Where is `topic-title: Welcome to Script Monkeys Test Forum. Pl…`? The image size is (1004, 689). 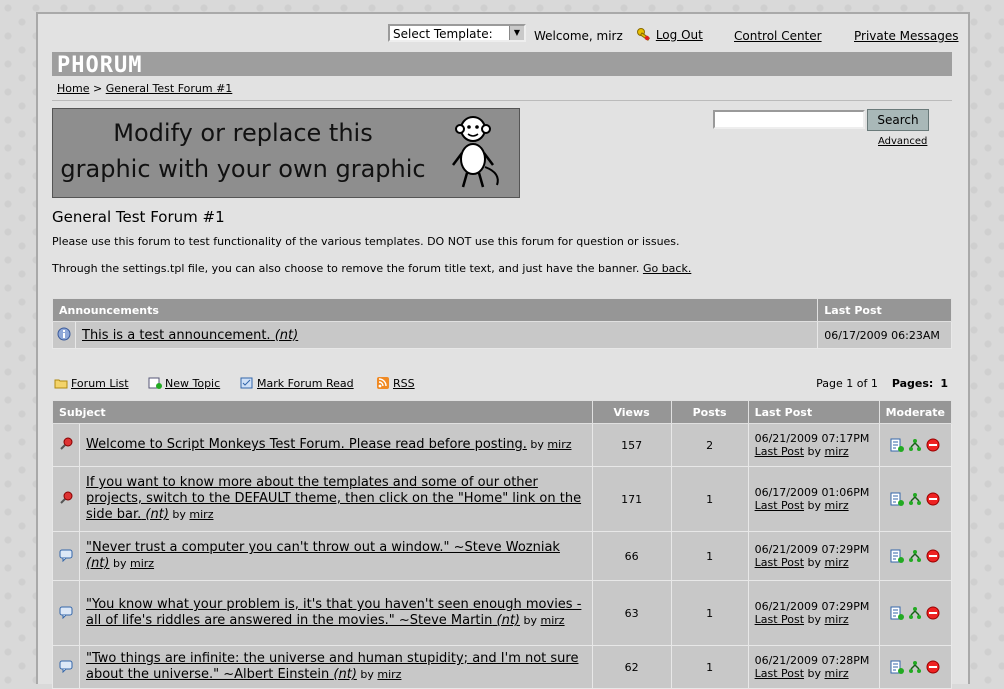 topic-title: Welcome to Script Monkeys Test Forum. Pl… is located at coordinates (306, 444).